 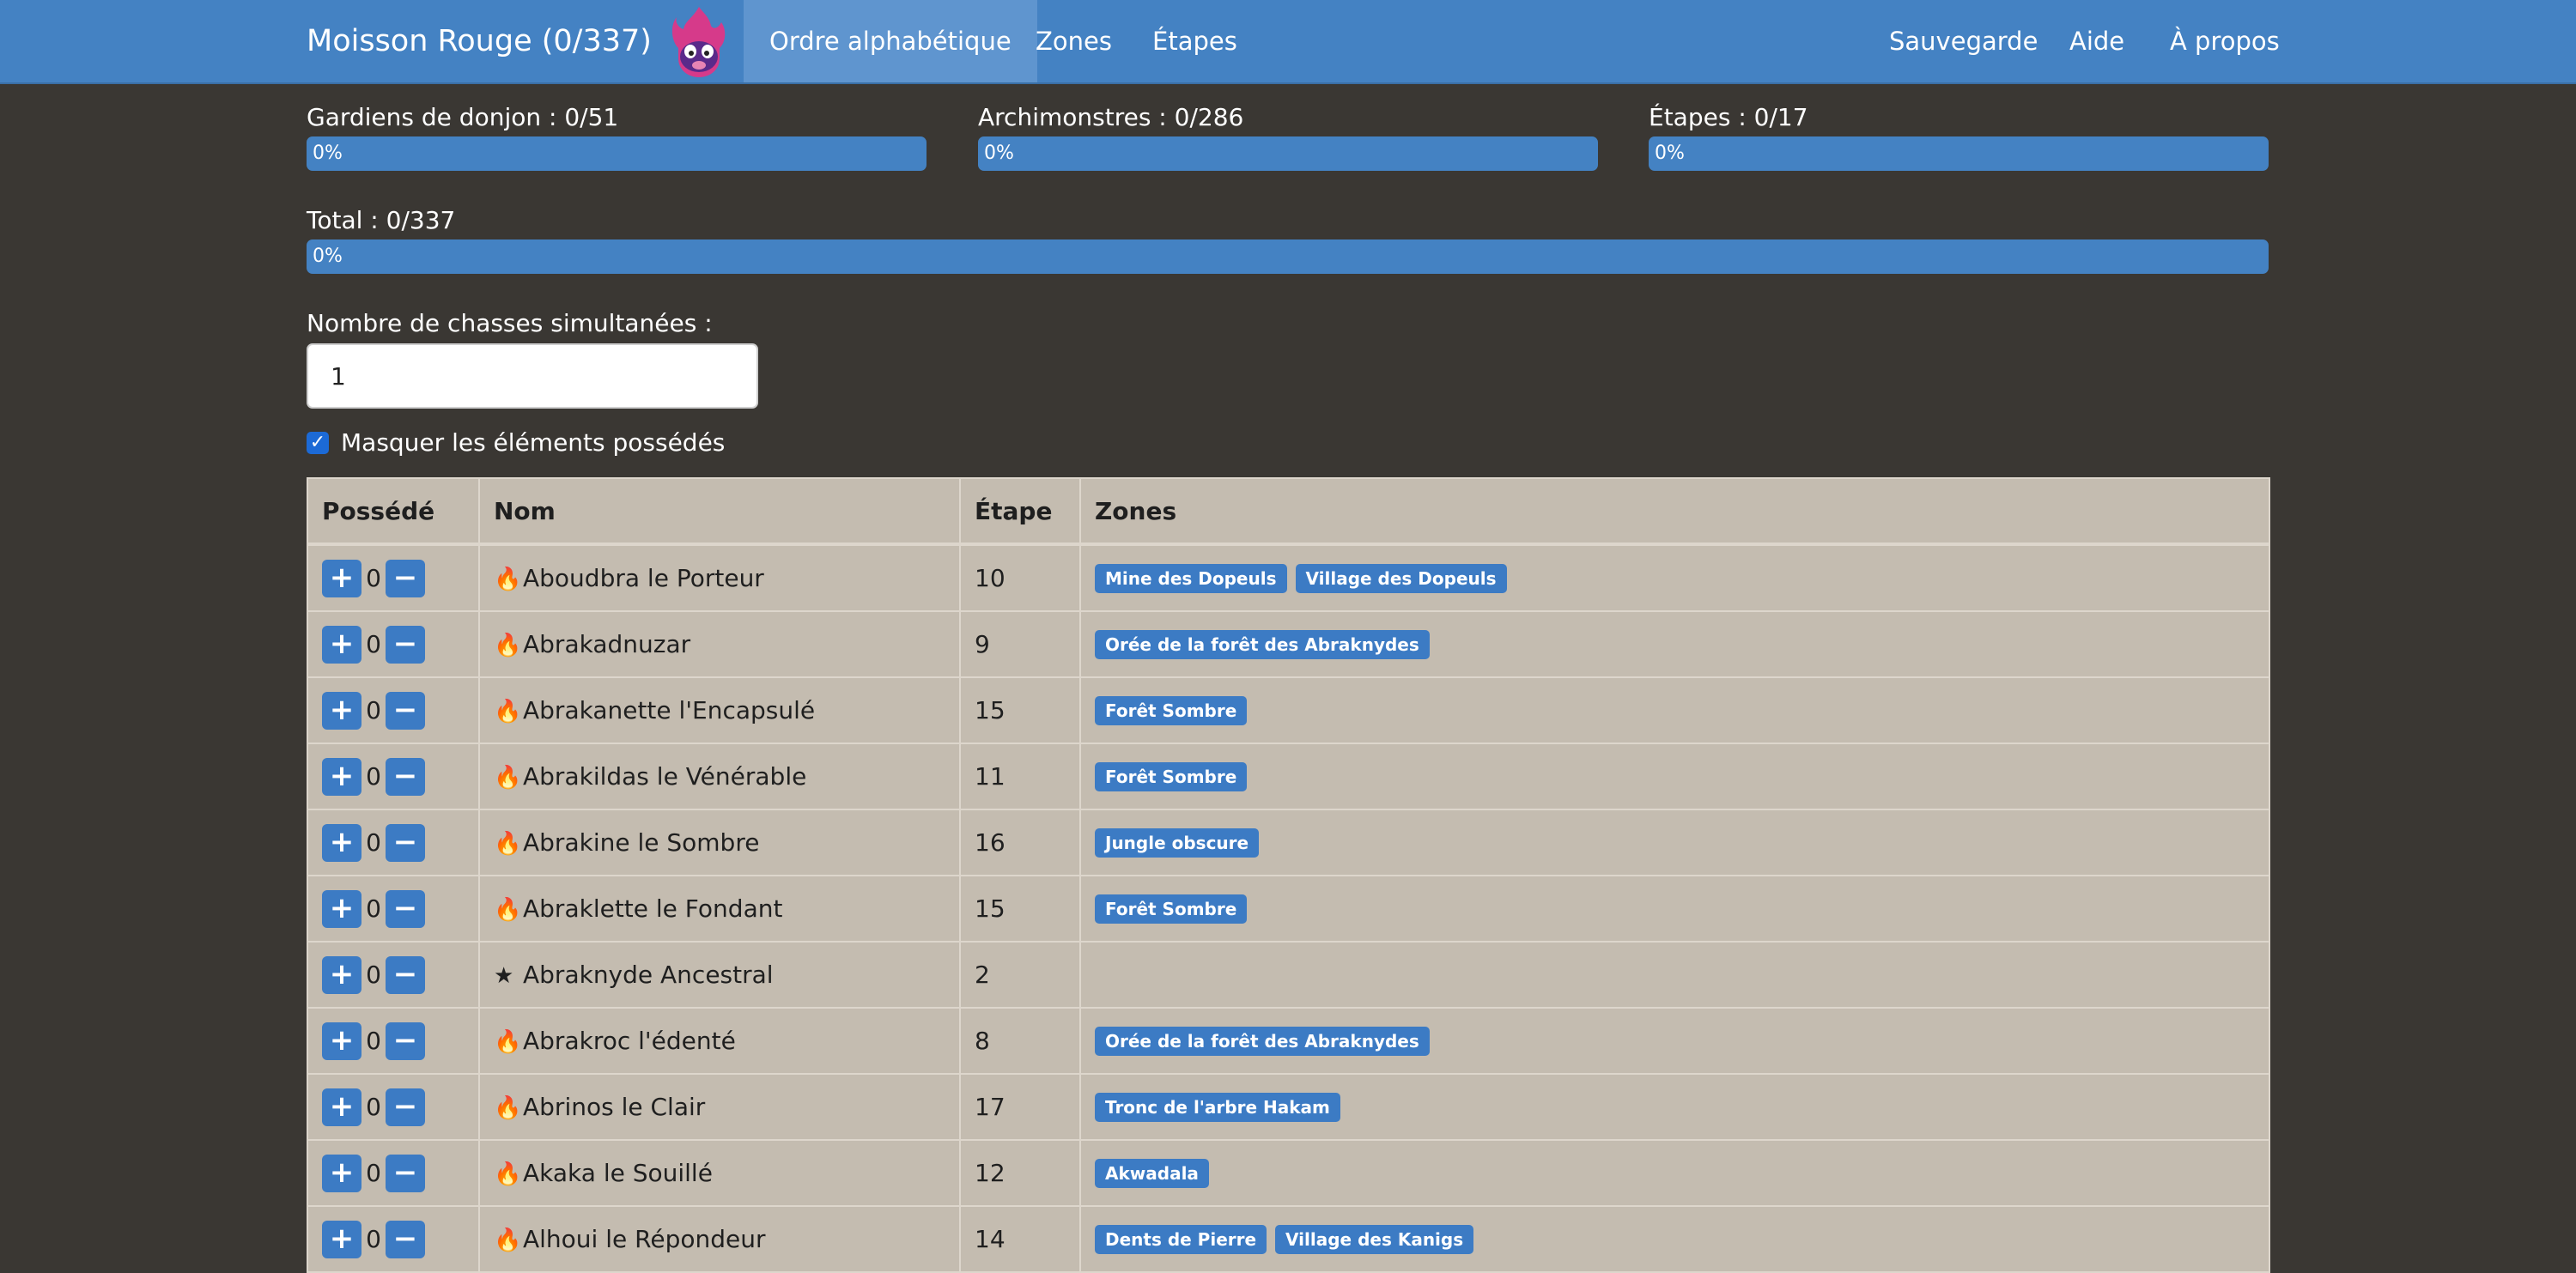 I want to click on monster-name: Aboudbra le Porteur, so click(x=643, y=578).